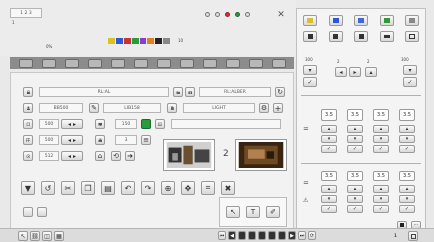  Describe the element at coordinates (222, 235) in the screenshot. I see `media-first: ⏮` at that location.